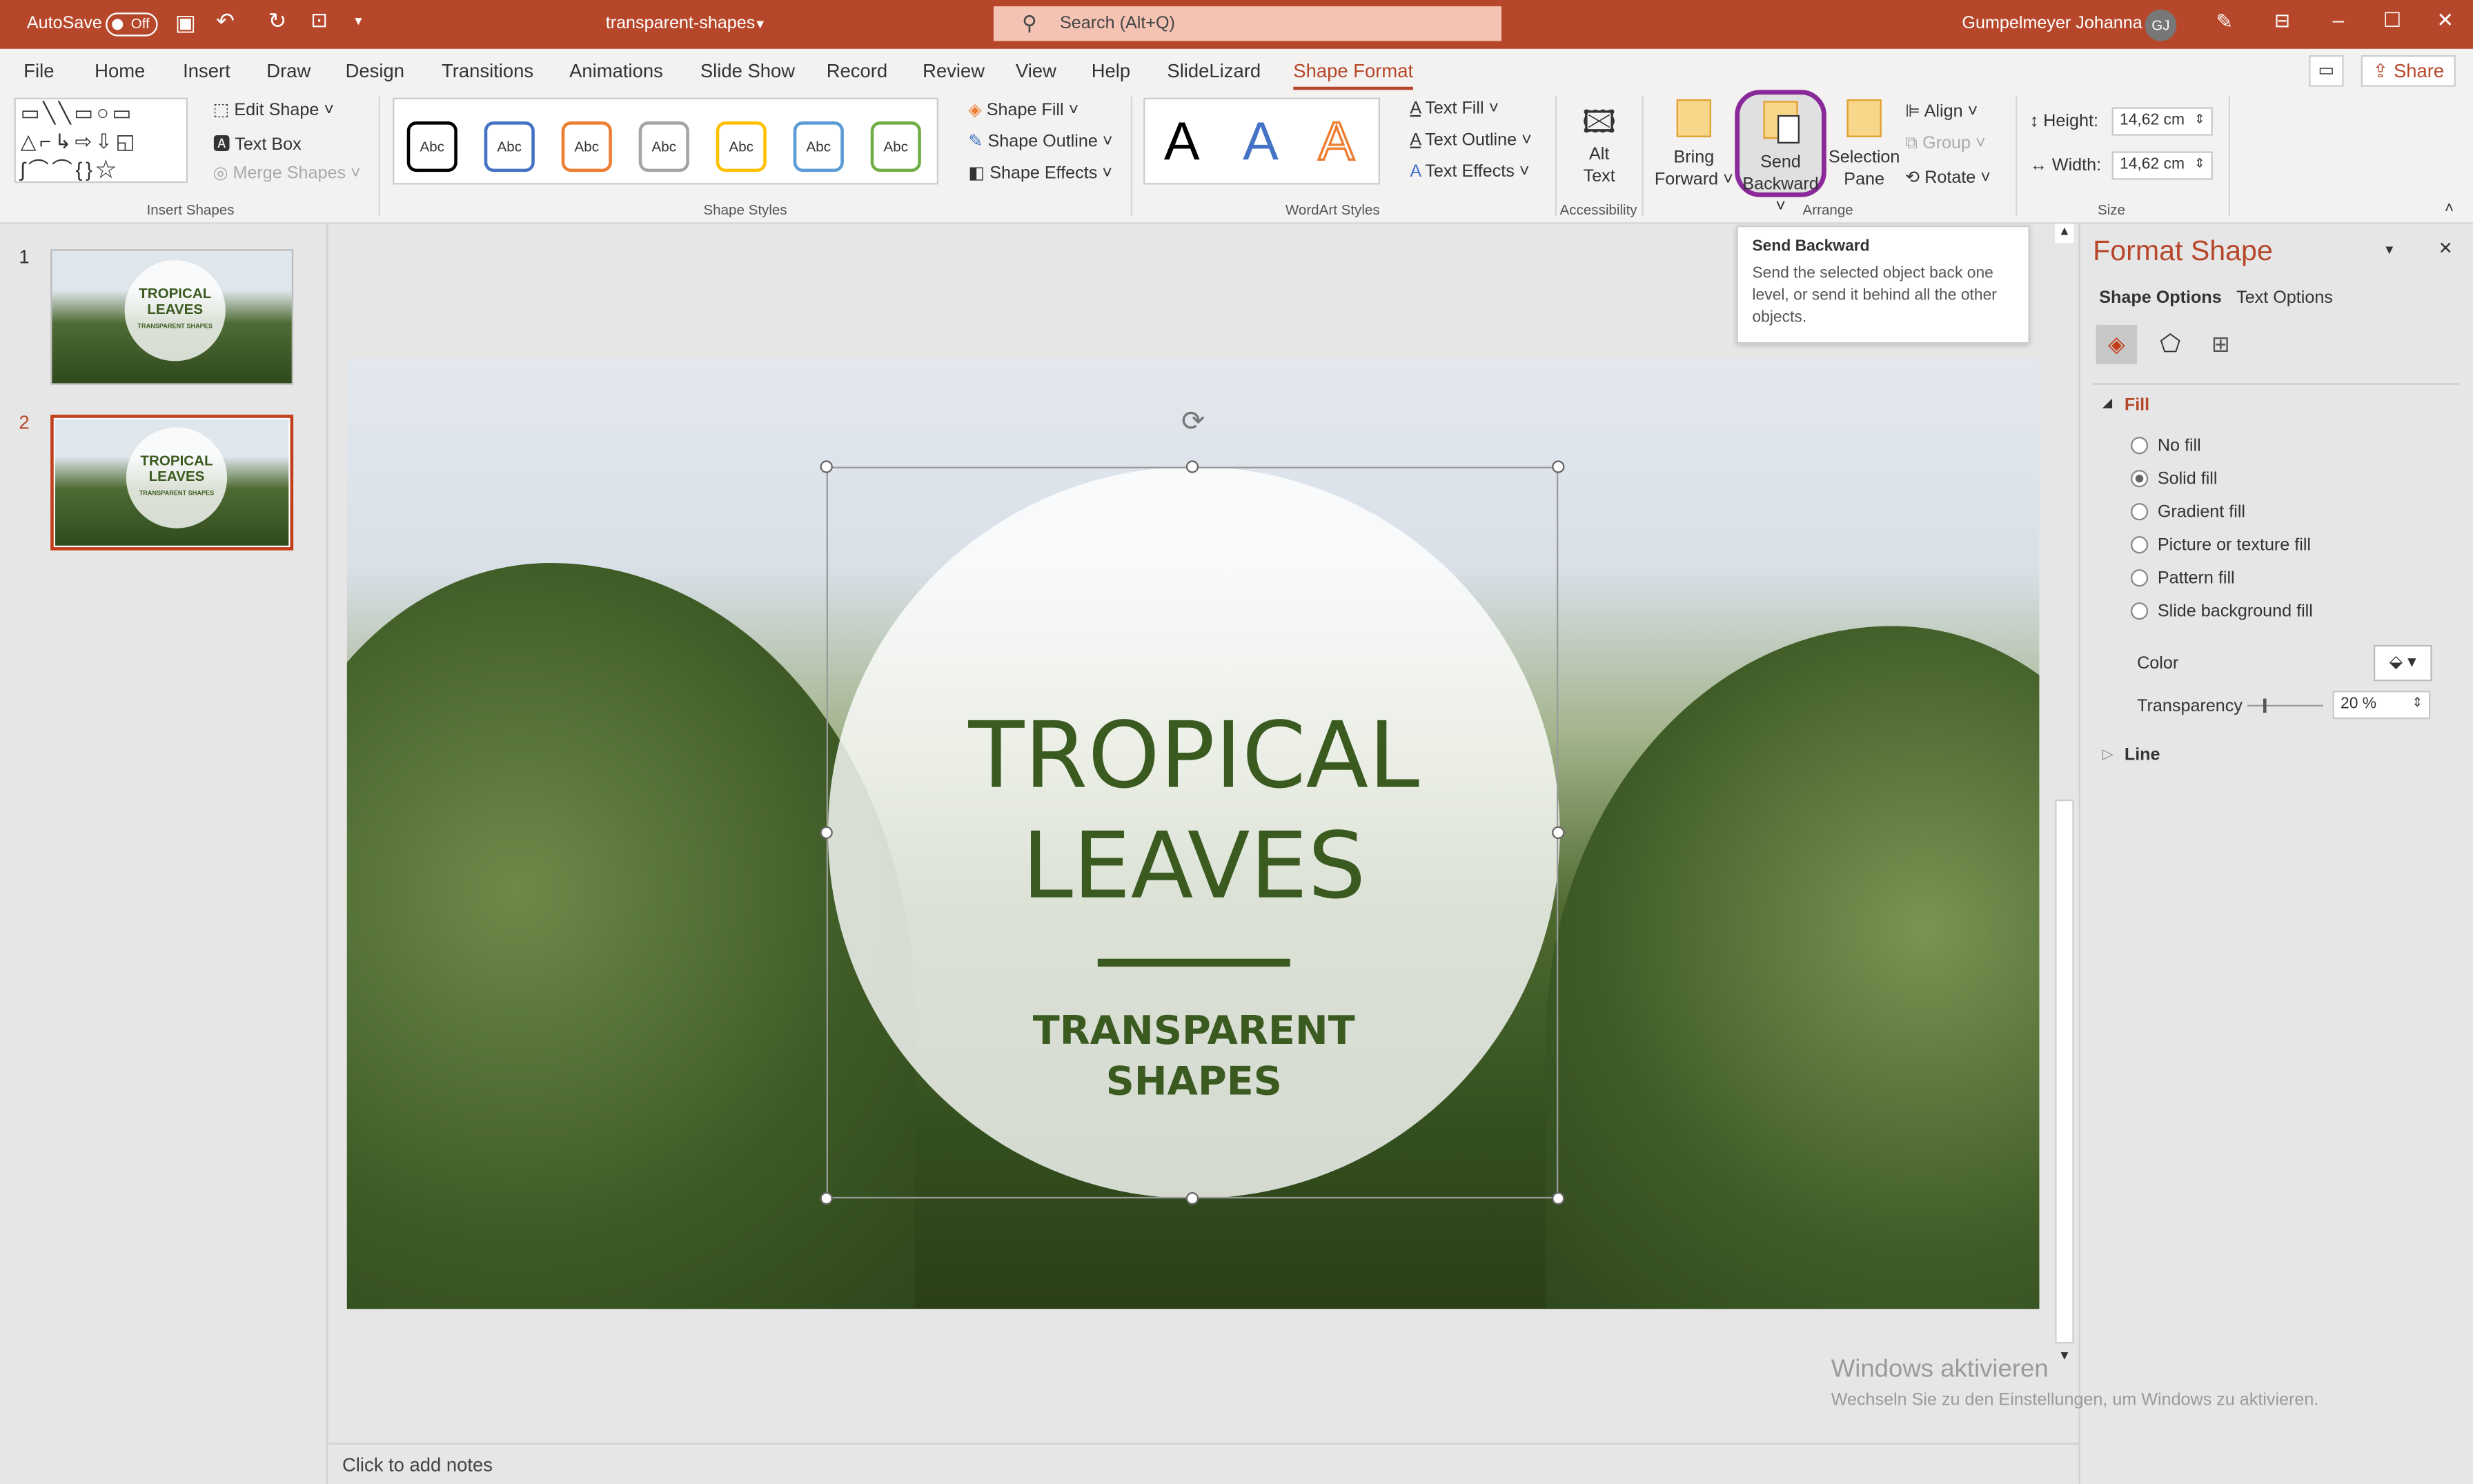 This screenshot has height=1484, width=2473. Describe the element at coordinates (101, 140) in the screenshot. I see `shapes-gallery: ▭╲╲▭○▭ △⌐↳⇨⇩◱ ʃ⌒⌒{}☆` at that location.